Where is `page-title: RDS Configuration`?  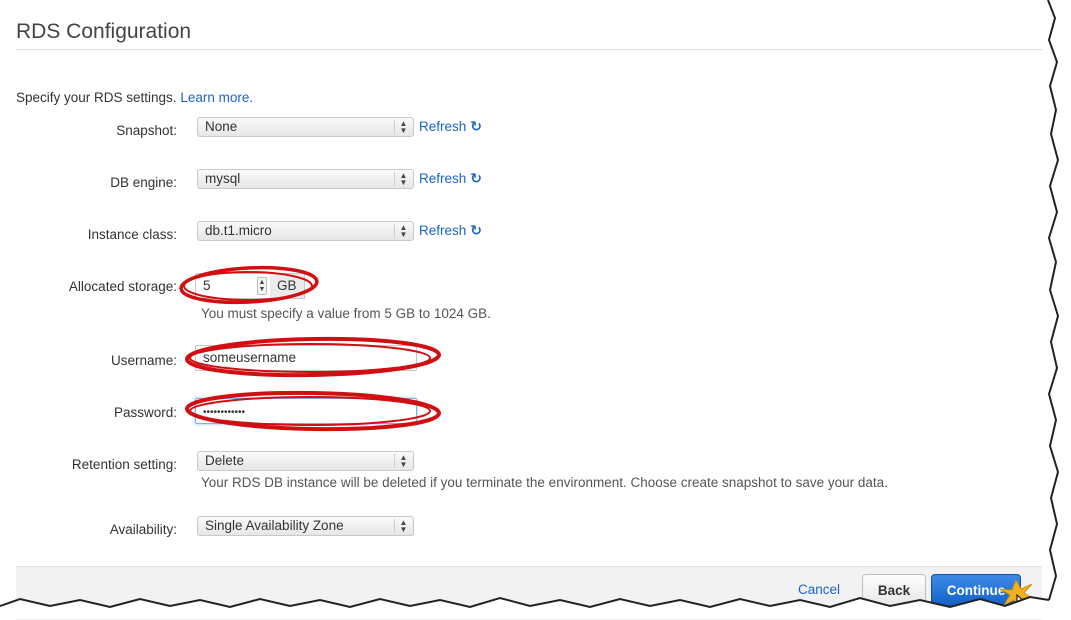
page-title: RDS Configuration is located at coordinates (104, 31).